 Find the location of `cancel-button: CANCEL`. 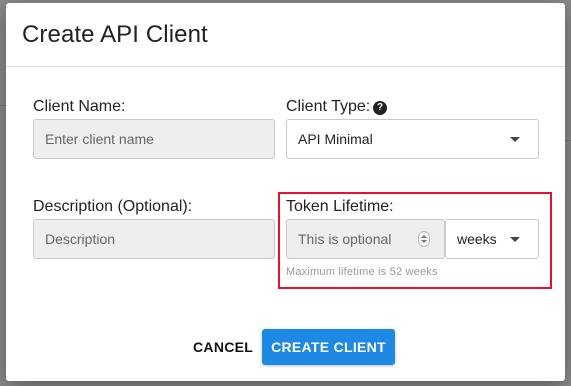

cancel-button: CANCEL is located at coordinates (223, 347).